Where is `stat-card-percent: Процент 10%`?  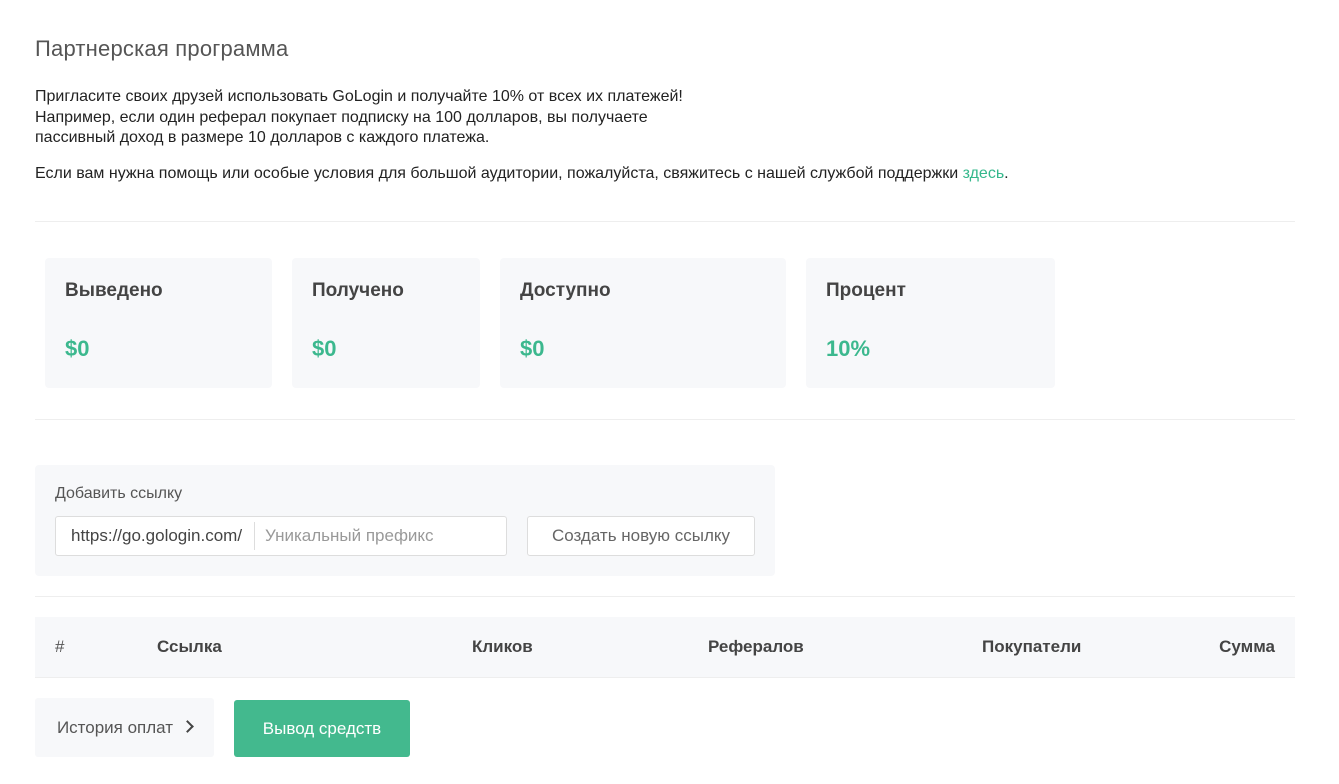 stat-card-percent: Процент 10% is located at coordinates (930, 323).